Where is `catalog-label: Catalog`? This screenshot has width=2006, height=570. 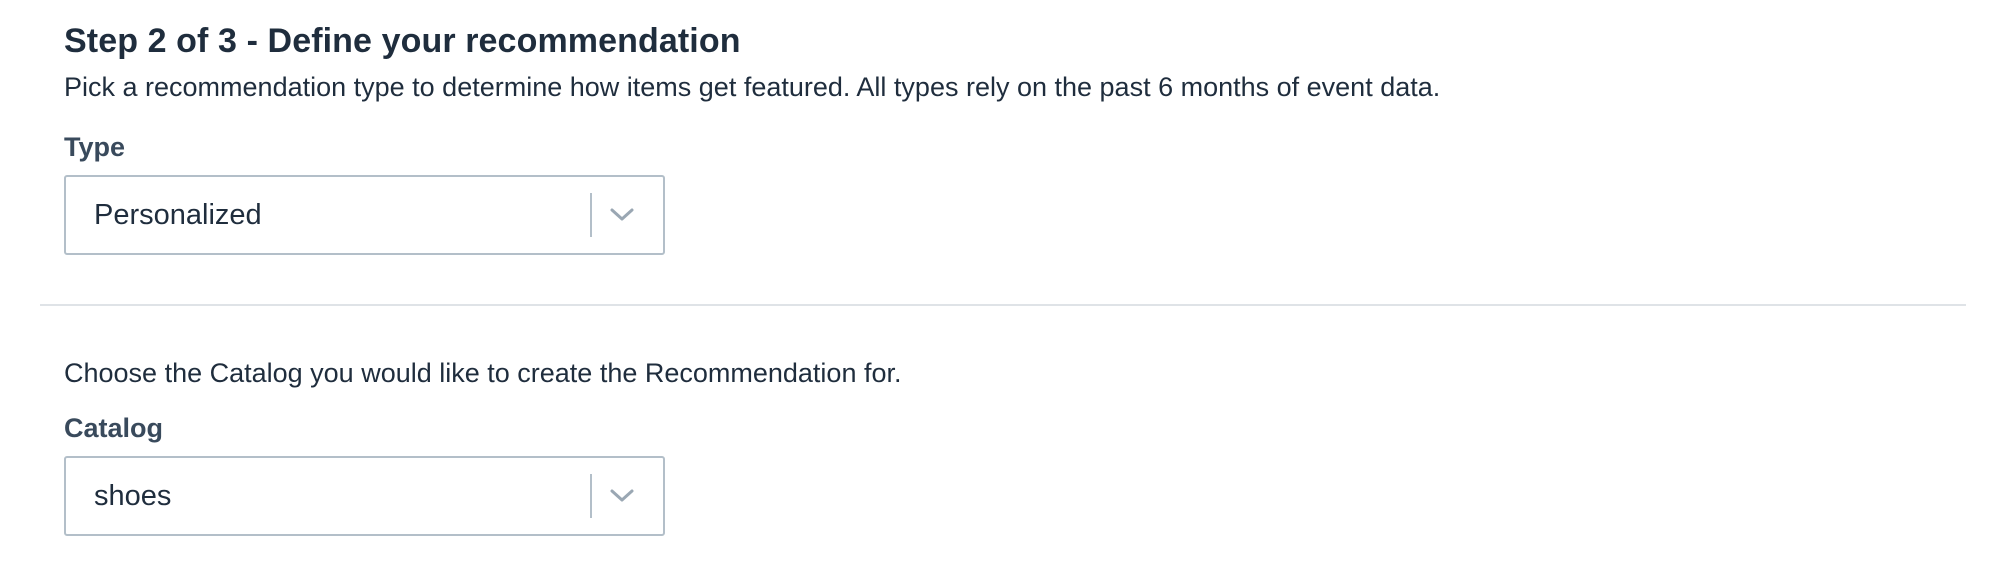
catalog-label: Catalog is located at coordinates (114, 428).